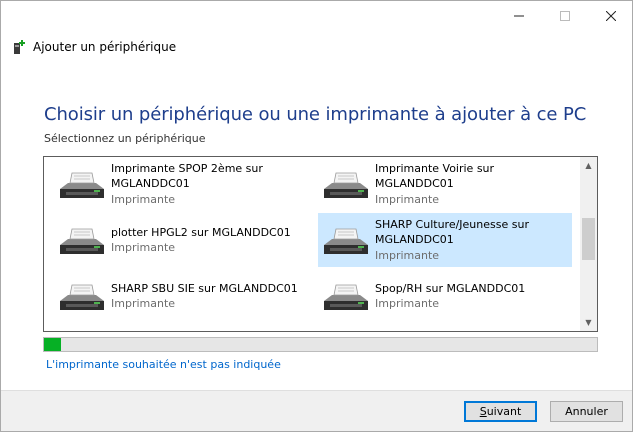 Image resolution: width=633 pixels, height=432 pixels. Describe the element at coordinates (435, 296) in the screenshot. I see `device-item: Spop/RH sur MGLANDDC01 Imprimante` at that location.